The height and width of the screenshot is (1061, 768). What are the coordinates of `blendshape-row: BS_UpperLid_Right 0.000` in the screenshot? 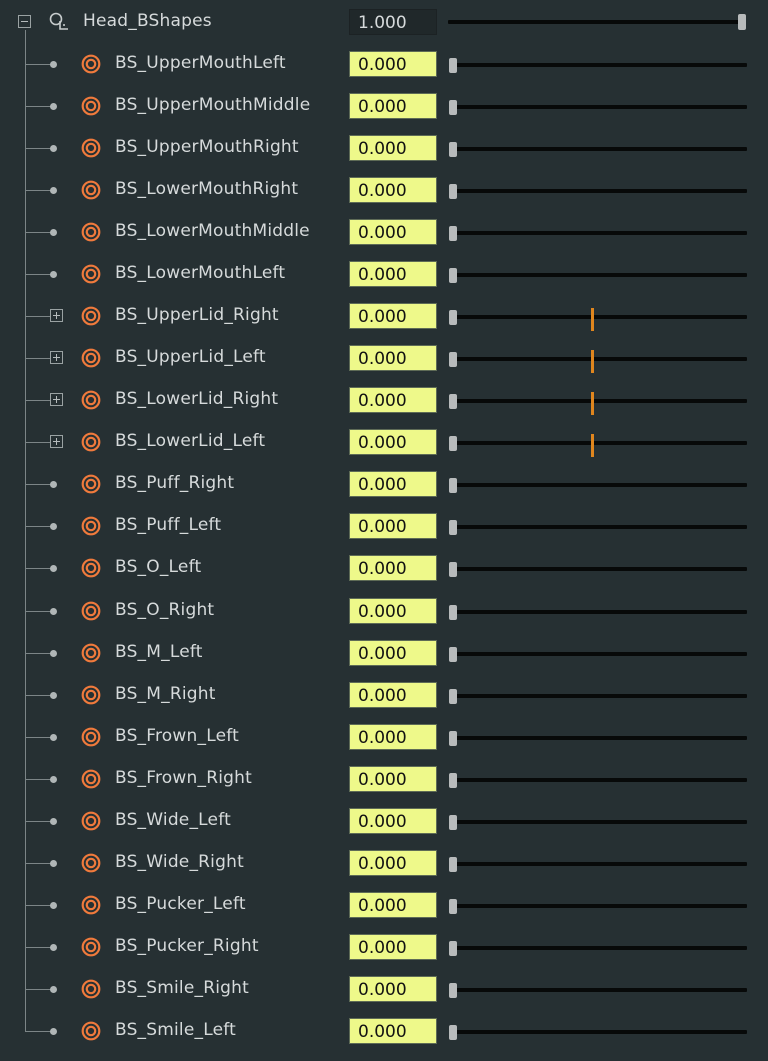 It's located at (384, 316).